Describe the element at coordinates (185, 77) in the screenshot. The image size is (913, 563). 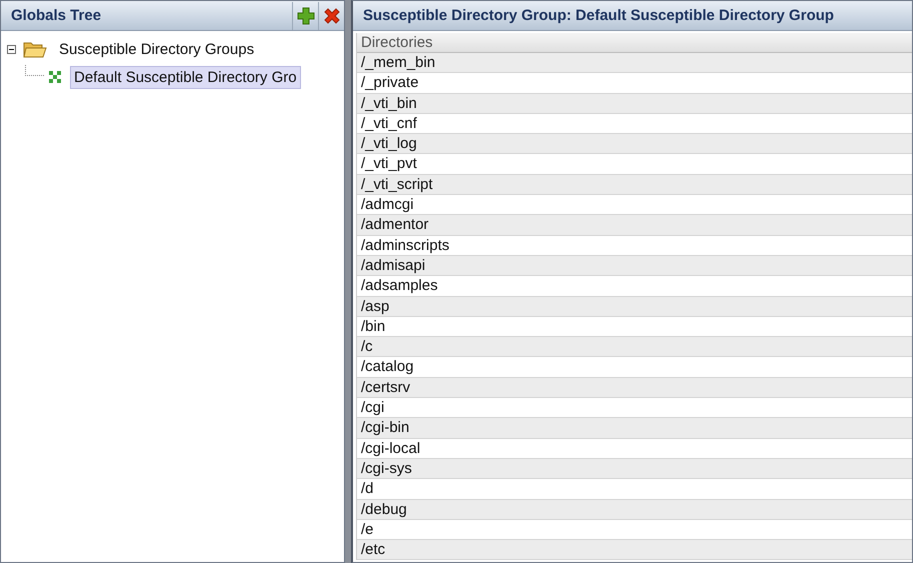
I see `tree-item: Default Susceptible Directory Gro` at that location.